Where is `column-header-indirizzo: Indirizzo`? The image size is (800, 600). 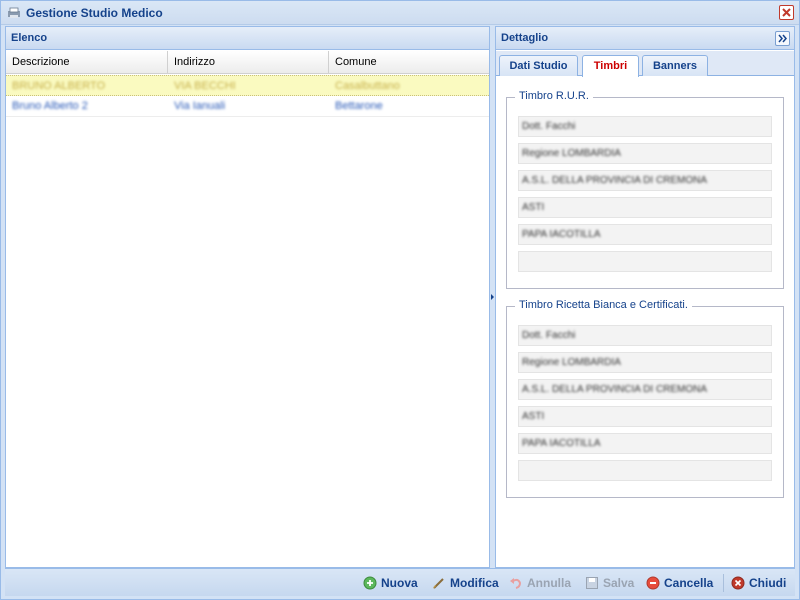 column-header-indirizzo: Indirizzo is located at coordinates (248, 62).